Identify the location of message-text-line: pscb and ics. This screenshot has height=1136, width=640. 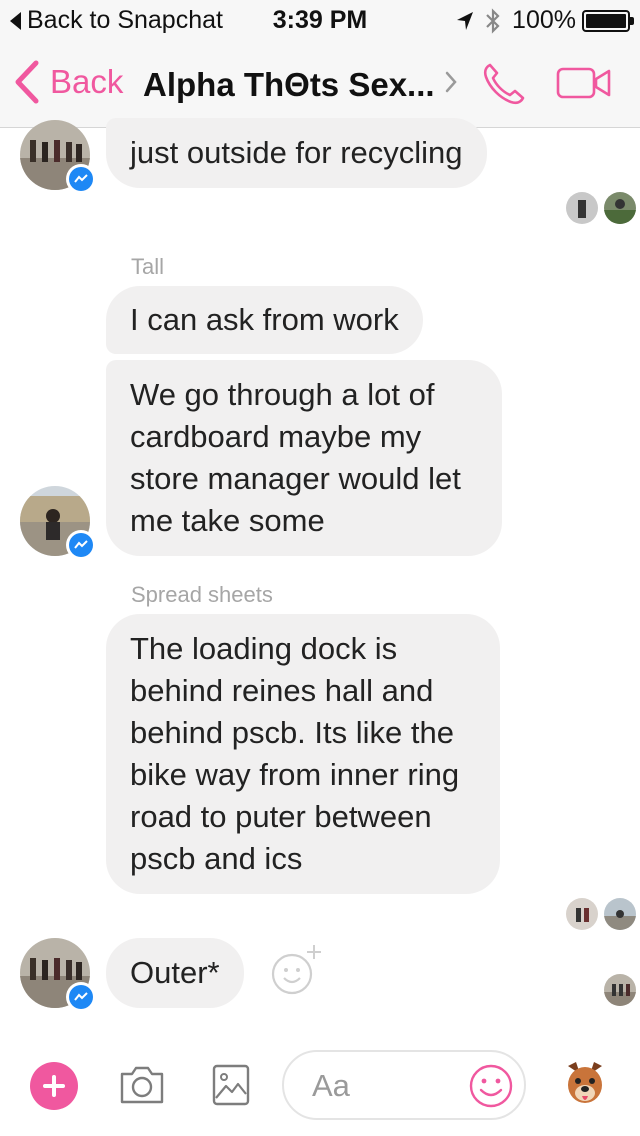
(216, 858).